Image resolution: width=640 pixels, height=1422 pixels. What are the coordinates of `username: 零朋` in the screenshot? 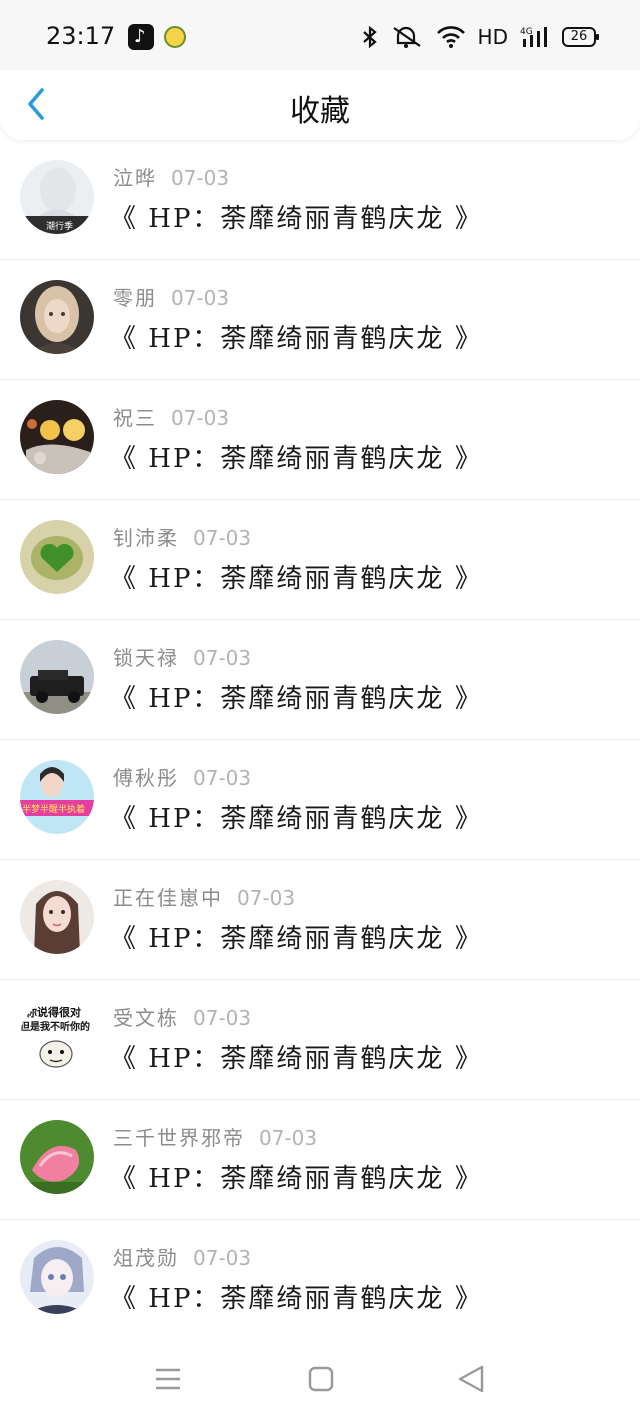 It's located at (135, 298).